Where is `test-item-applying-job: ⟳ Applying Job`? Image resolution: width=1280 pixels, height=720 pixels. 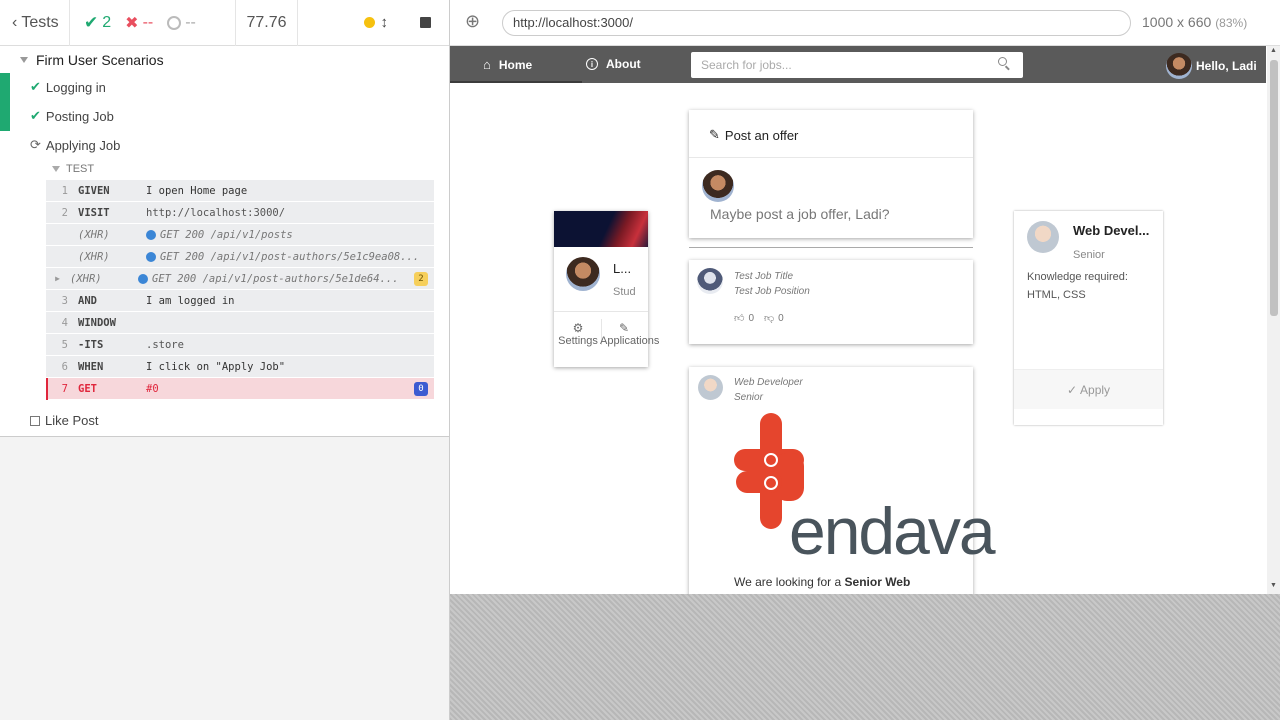
test-item-applying-job: ⟳ Applying Job is located at coordinates (75, 145).